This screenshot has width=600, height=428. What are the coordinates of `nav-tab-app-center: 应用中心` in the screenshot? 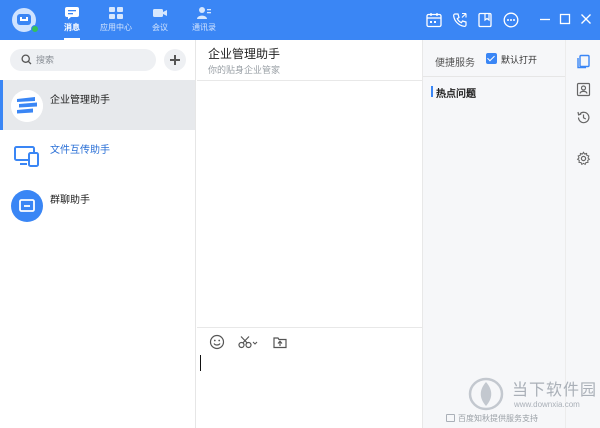 It's located at (116, 20).